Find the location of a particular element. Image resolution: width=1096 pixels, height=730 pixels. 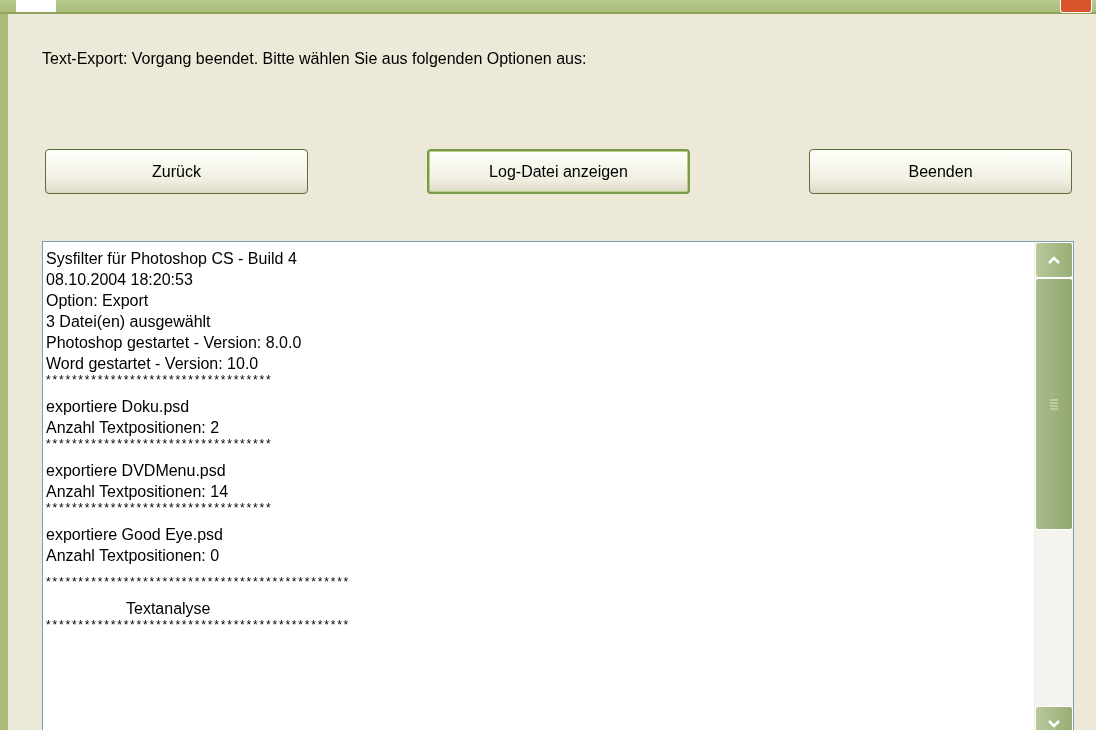

grip-icon is located at coordinates (1054, 404).